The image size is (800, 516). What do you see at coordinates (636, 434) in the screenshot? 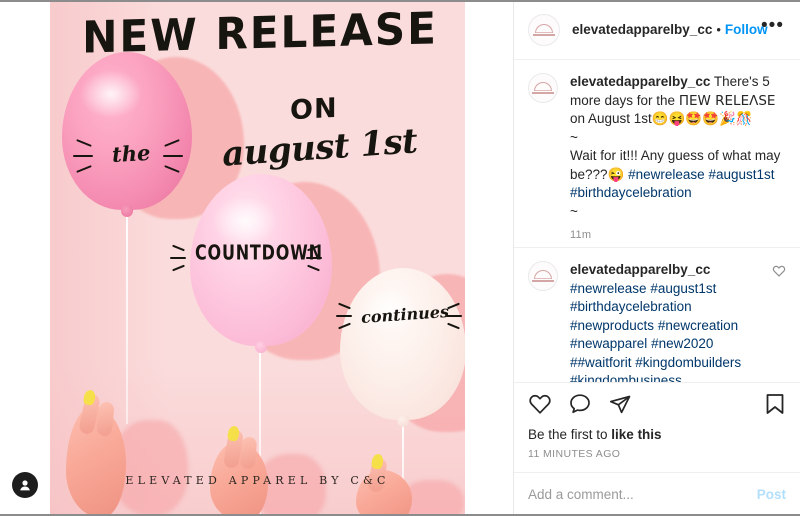
I see `like-this-link: like this` at bounding box center [636, 434].